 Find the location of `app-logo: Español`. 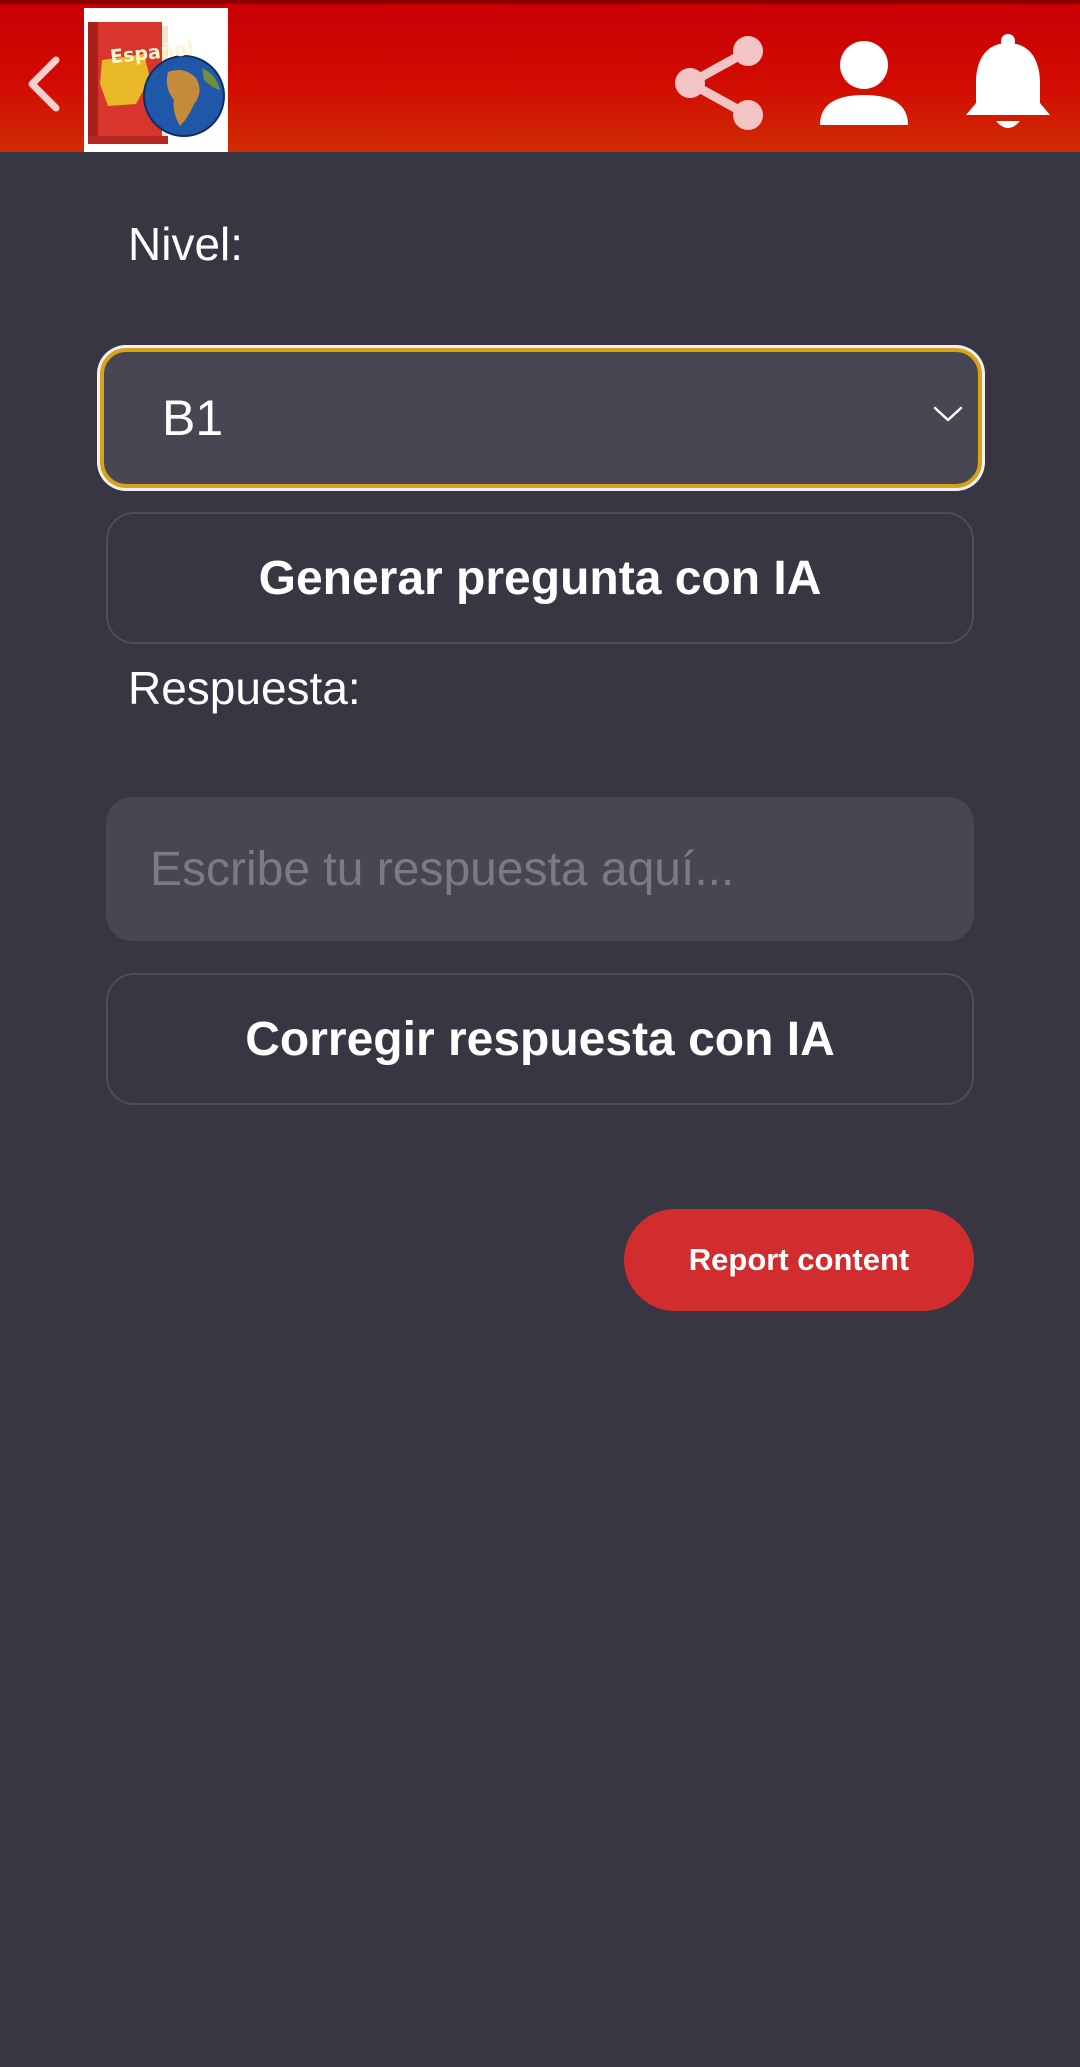

app-logo: Español is located at coordinates (156, 80).